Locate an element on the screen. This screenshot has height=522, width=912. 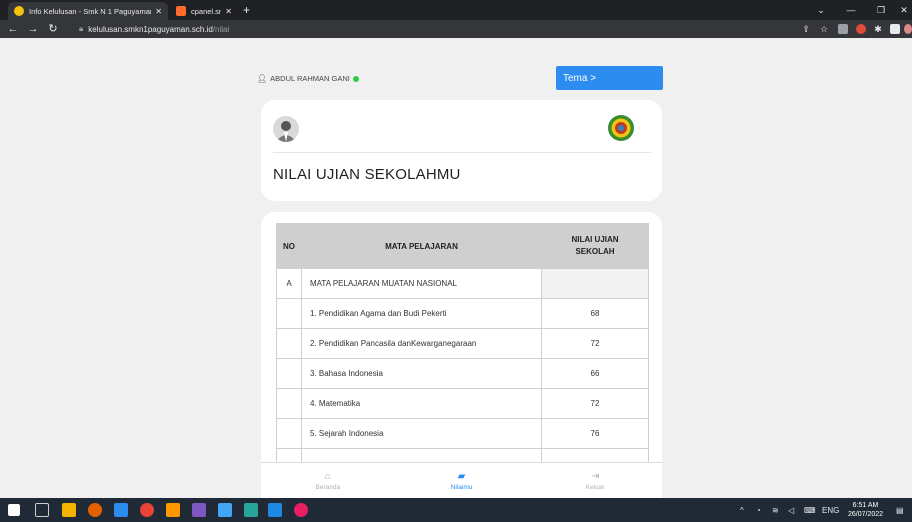
table-header-row: NO MATA PELAJARAN NILAI UJIAN SEKOLAH is located at coordinates (462, 246).